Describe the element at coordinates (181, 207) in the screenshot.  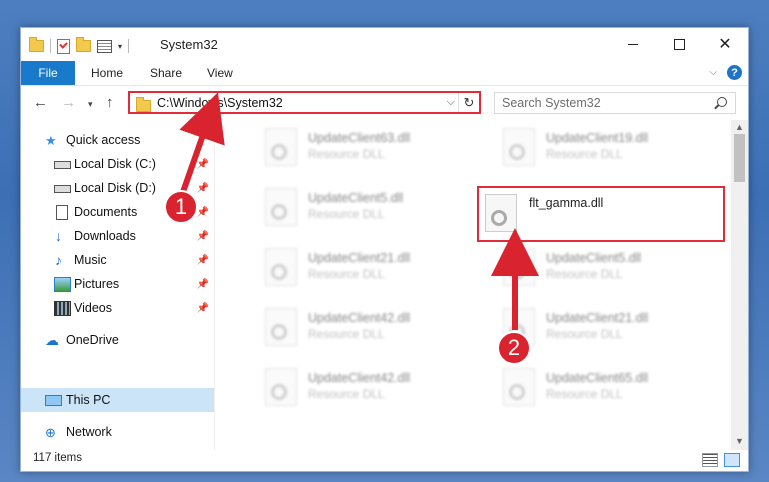
I see `callout-1: 1` at that location.